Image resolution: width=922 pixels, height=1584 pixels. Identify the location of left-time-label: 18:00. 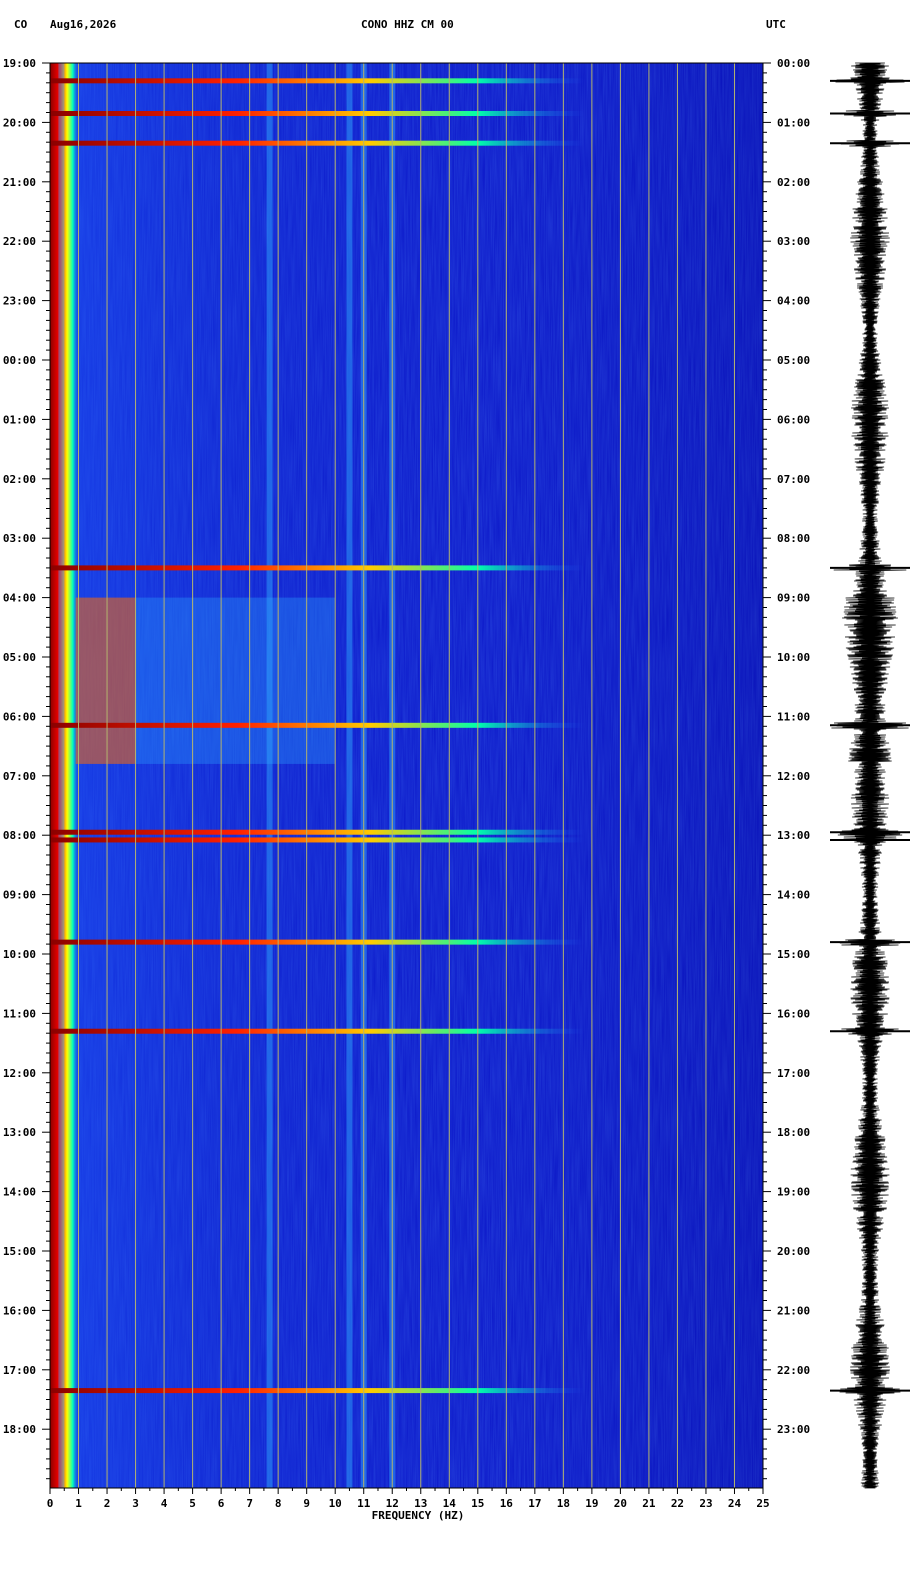
(19, 1429).